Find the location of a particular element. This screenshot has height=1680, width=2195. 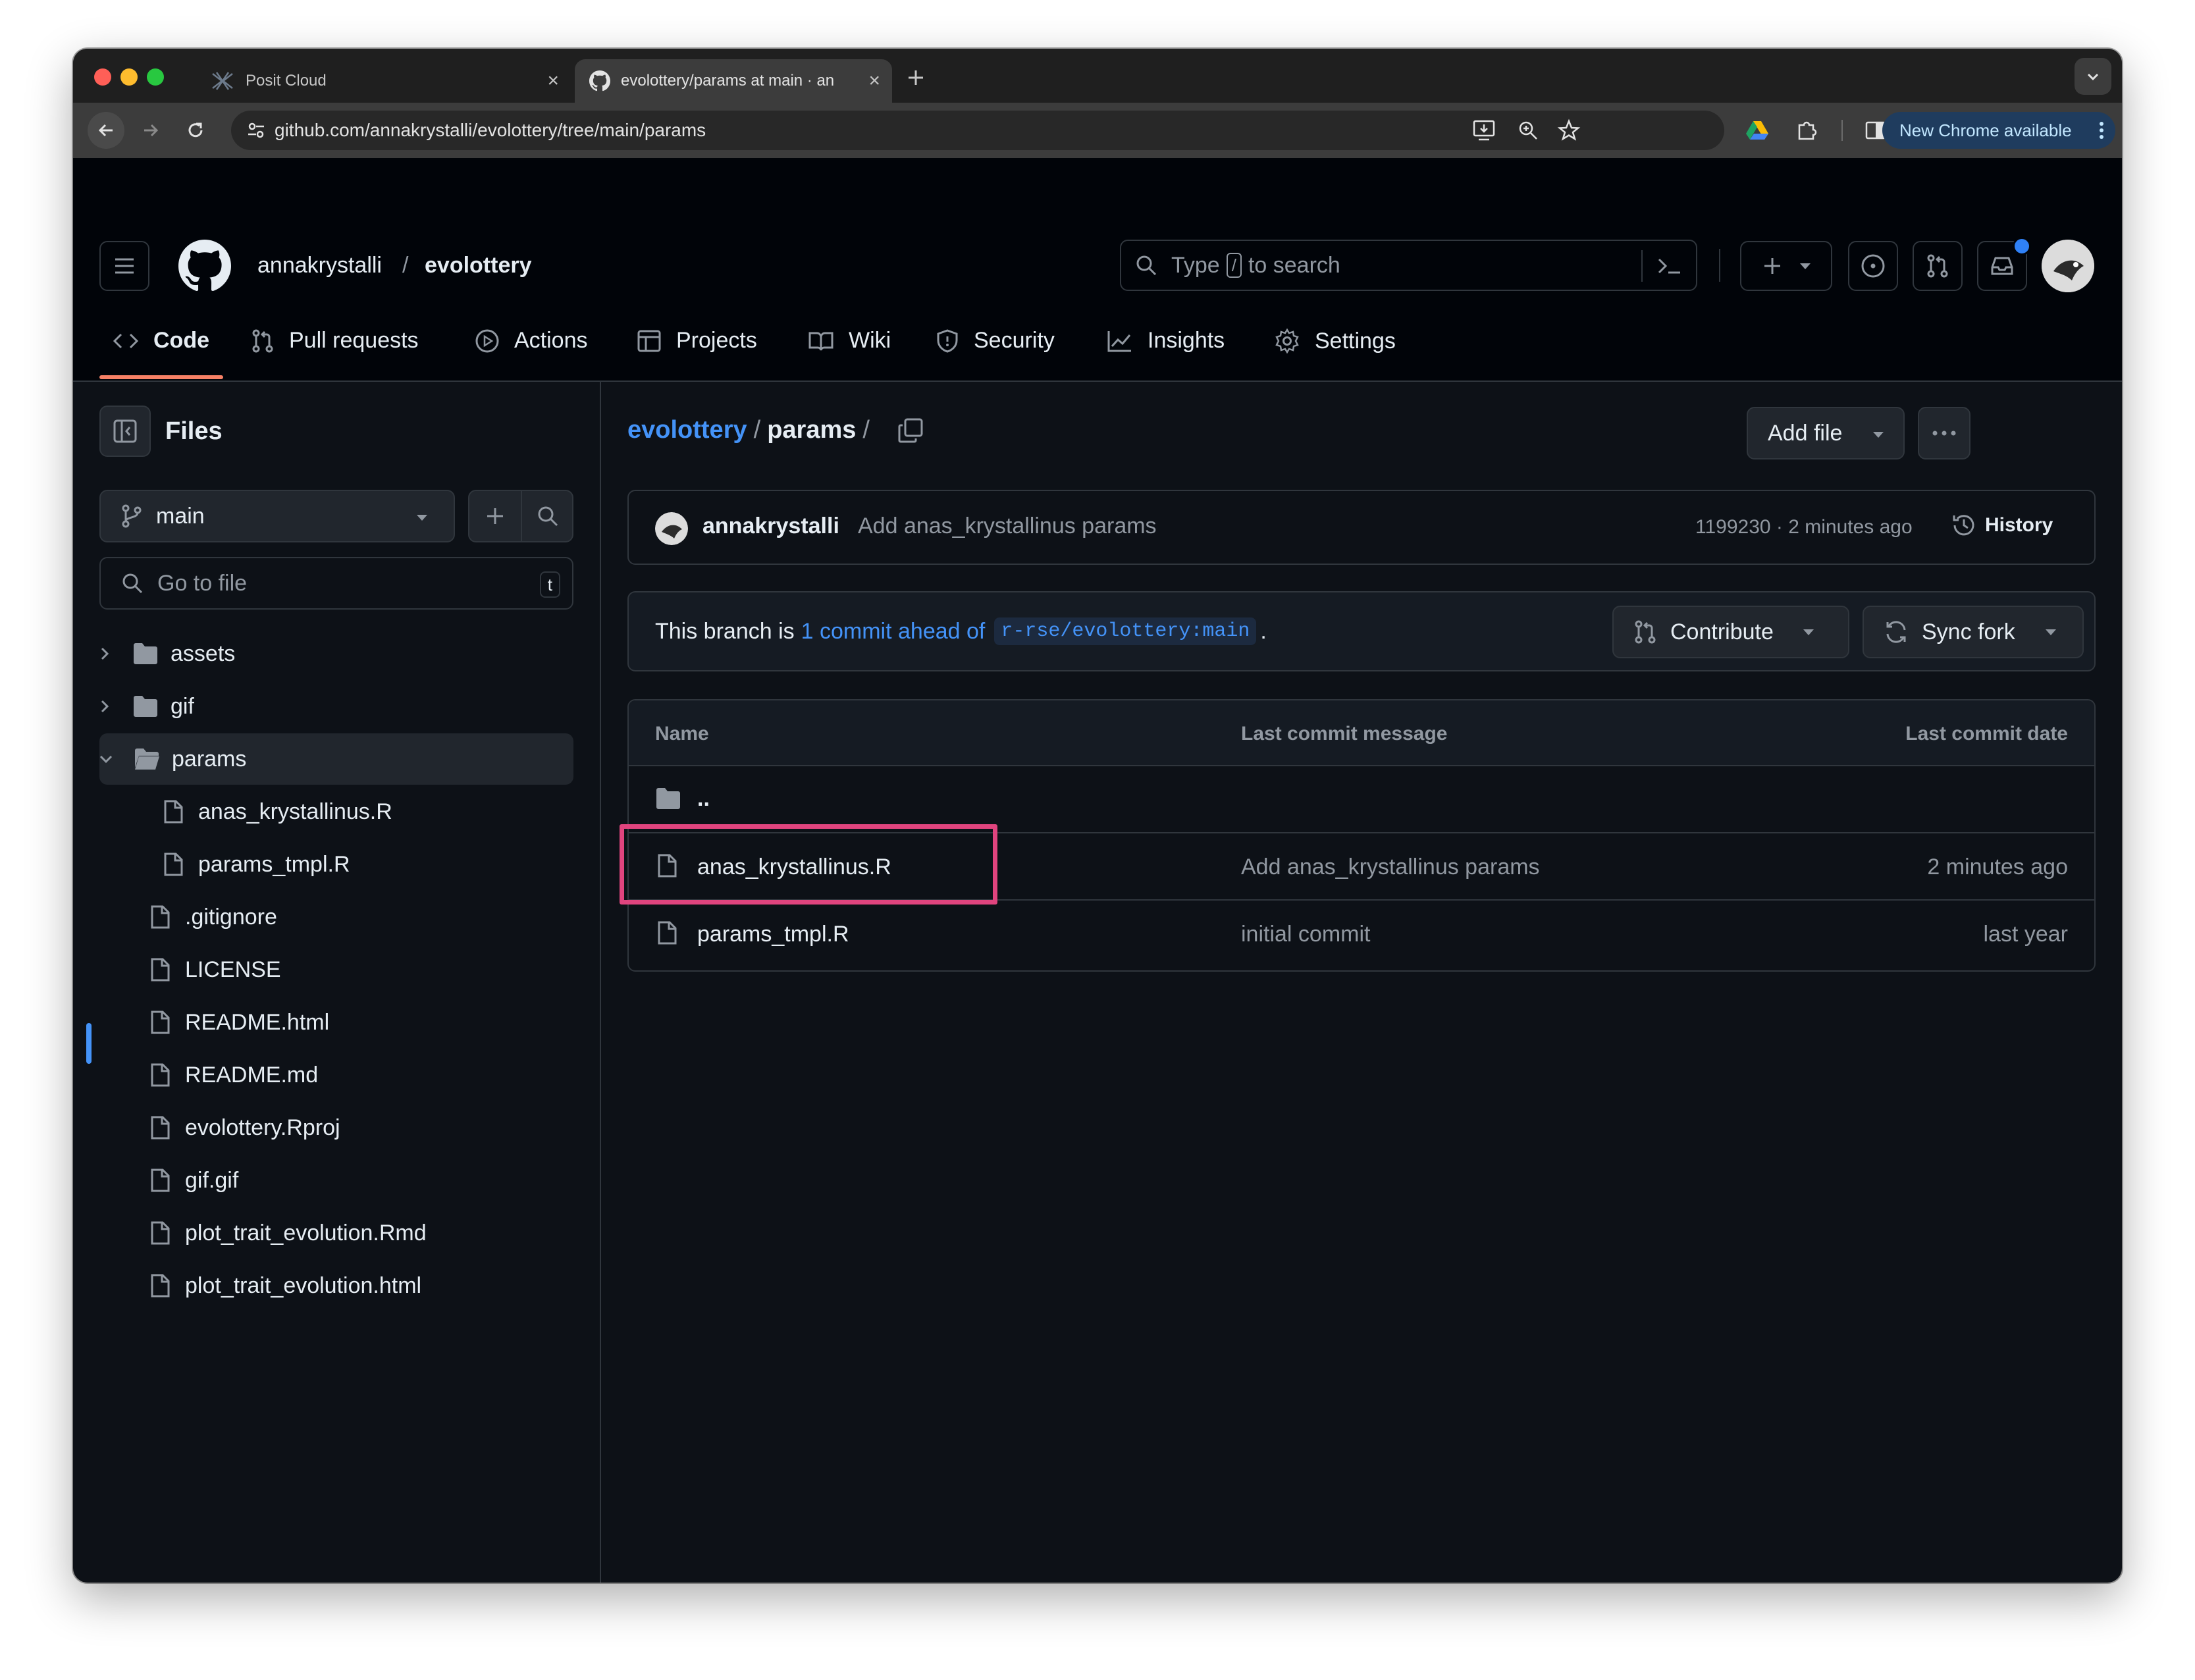

search-icon is located at coordinates (133, 583).